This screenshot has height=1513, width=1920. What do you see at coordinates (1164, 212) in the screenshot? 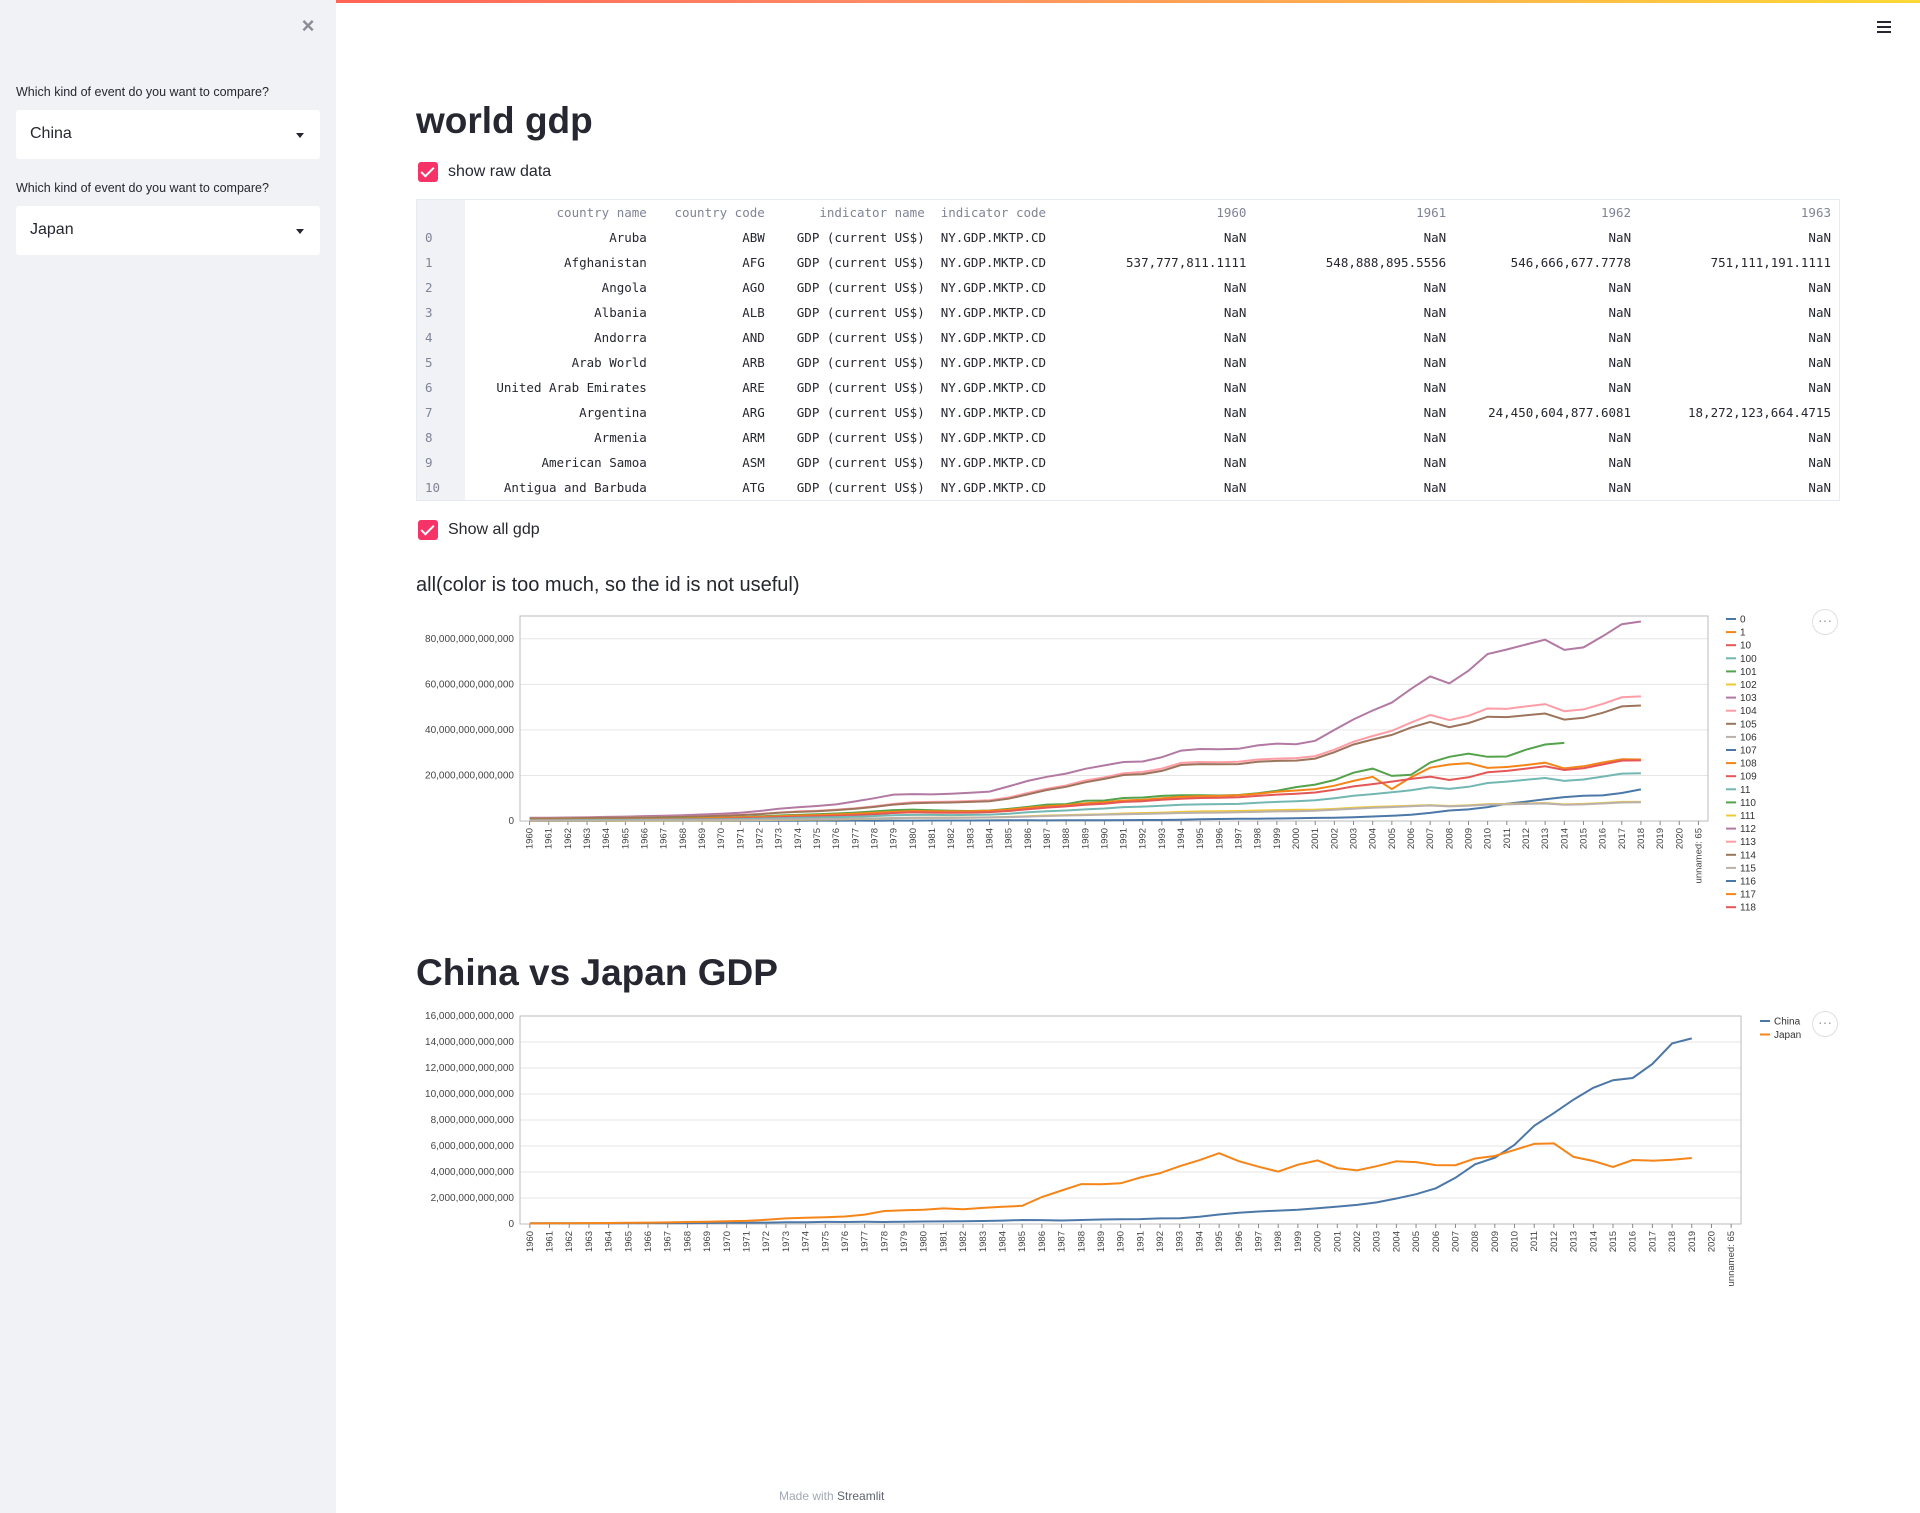
I see `column-header: 1960` at bounding box center [1164, 212].